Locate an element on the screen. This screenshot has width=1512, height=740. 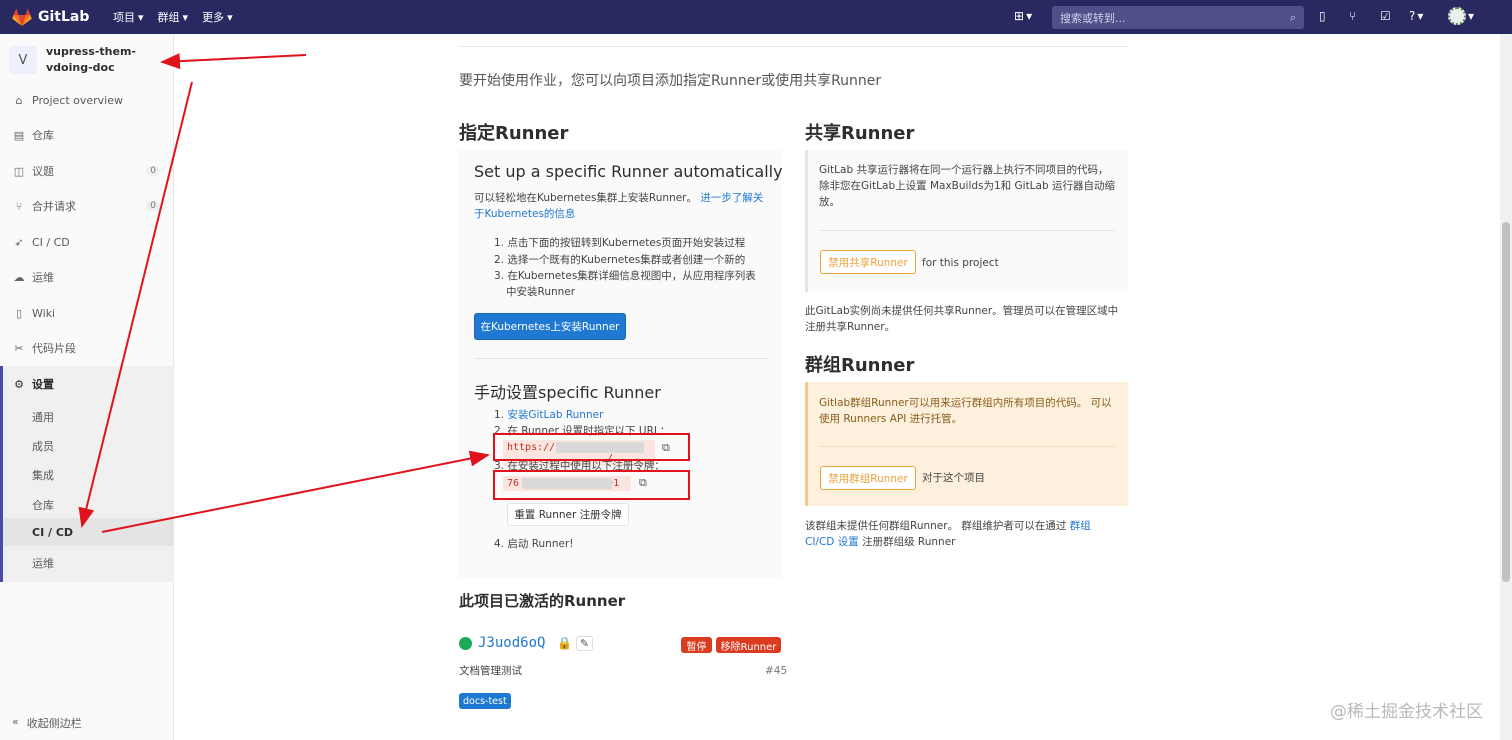
new-dropdown: ⊞ ▾ is located at coordinates (1023, 16).